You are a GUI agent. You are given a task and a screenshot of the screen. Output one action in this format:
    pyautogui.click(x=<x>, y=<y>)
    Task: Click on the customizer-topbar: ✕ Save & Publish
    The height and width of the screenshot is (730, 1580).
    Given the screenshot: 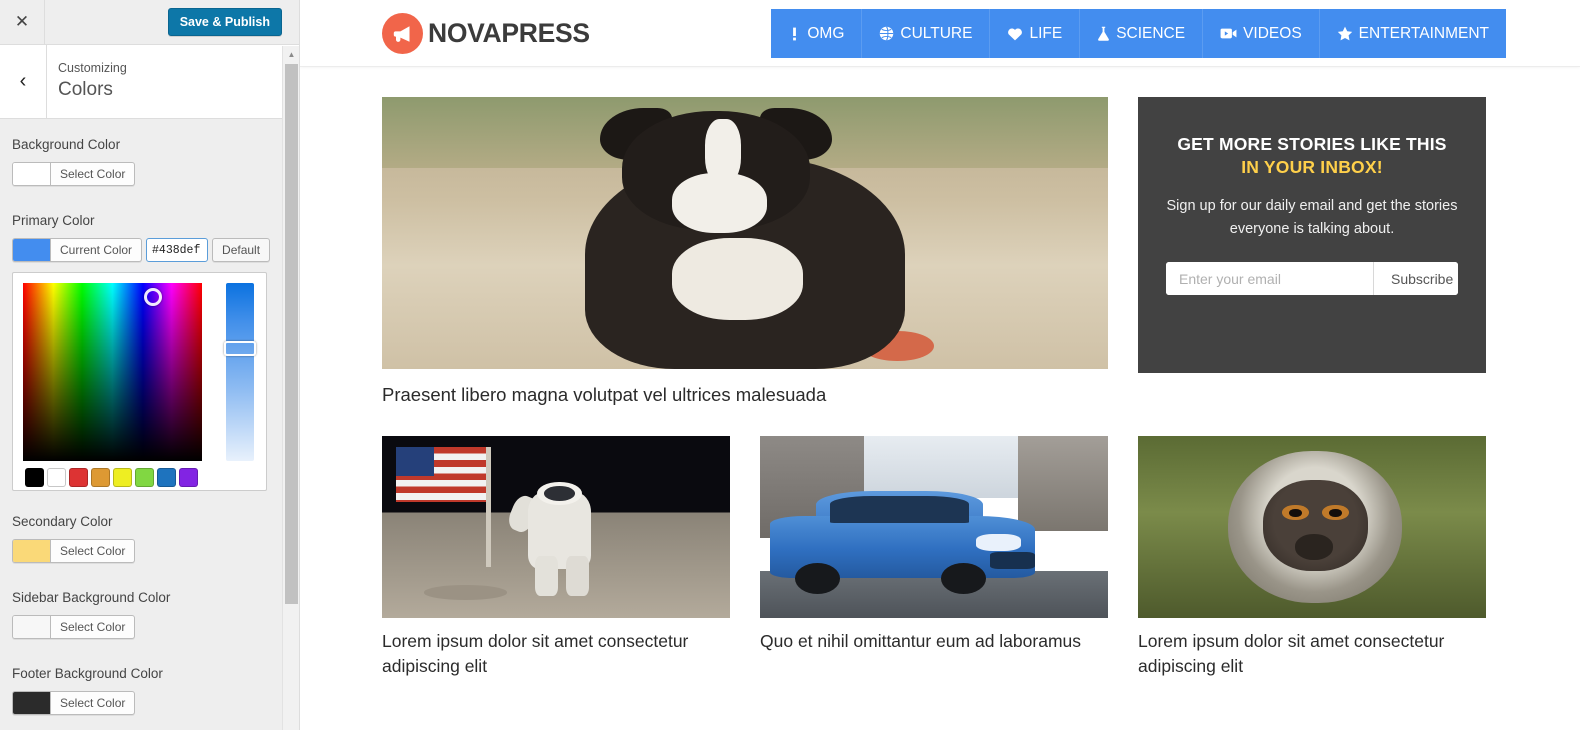 What is the action you would take?
    pyautogui.click(x=149, y=22)
    